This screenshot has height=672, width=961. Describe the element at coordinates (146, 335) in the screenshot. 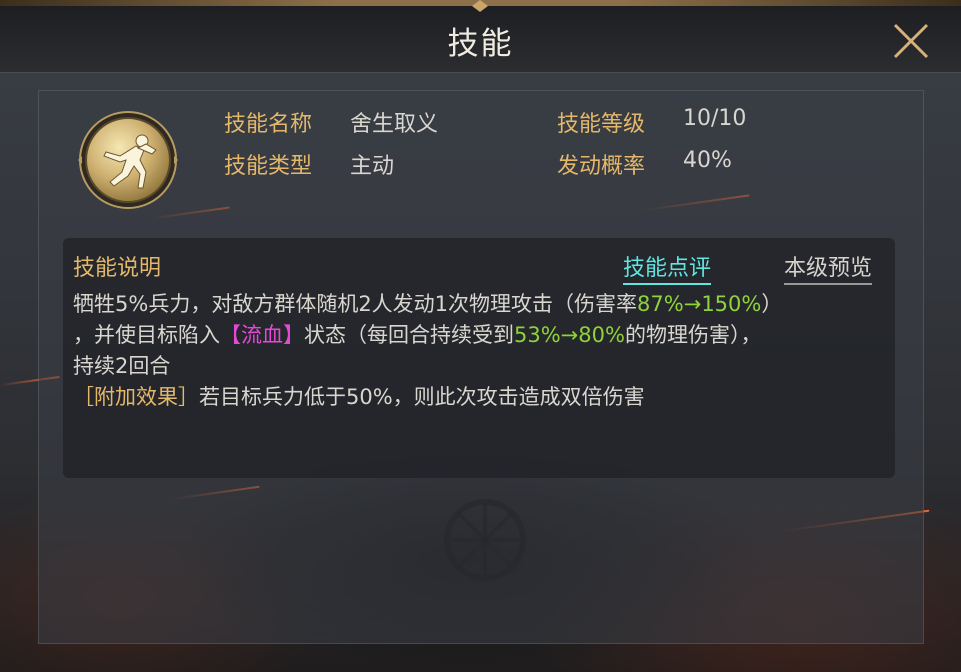

I see `description-segment: ，并使目标陷入` at that location.